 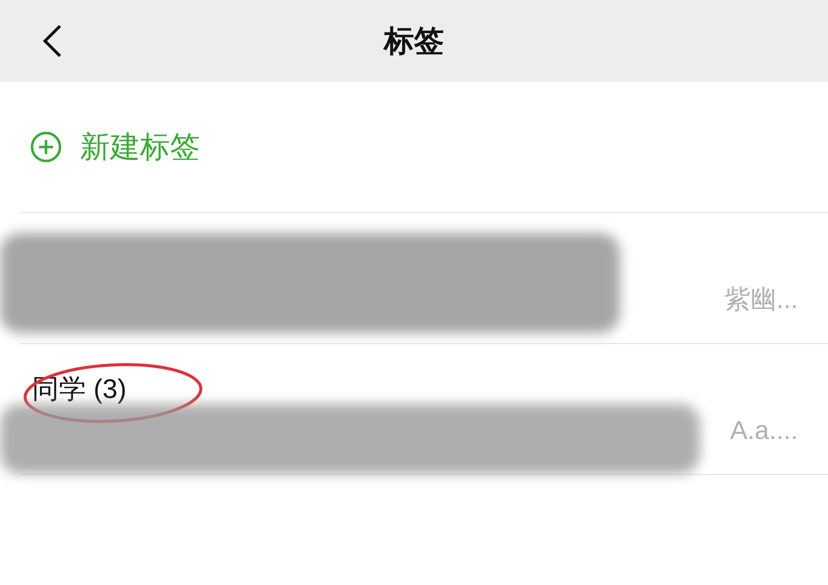 I want to click on new-tag-button: 新建标签, so click(x=100, y=147).